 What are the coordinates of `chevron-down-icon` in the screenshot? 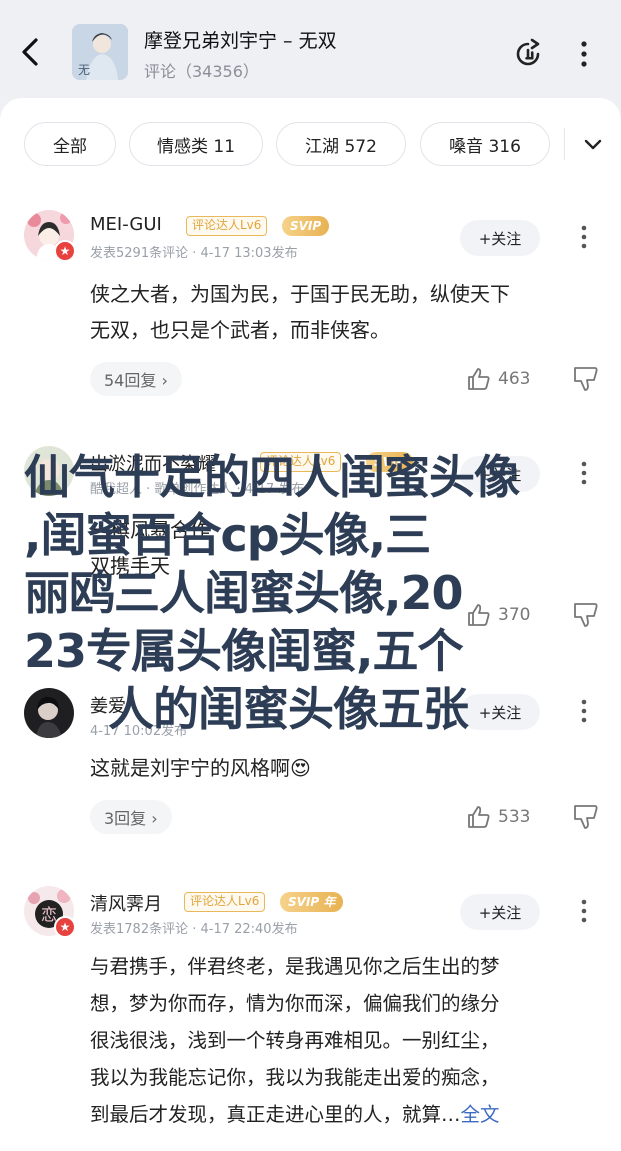 It's located at (592, 144).